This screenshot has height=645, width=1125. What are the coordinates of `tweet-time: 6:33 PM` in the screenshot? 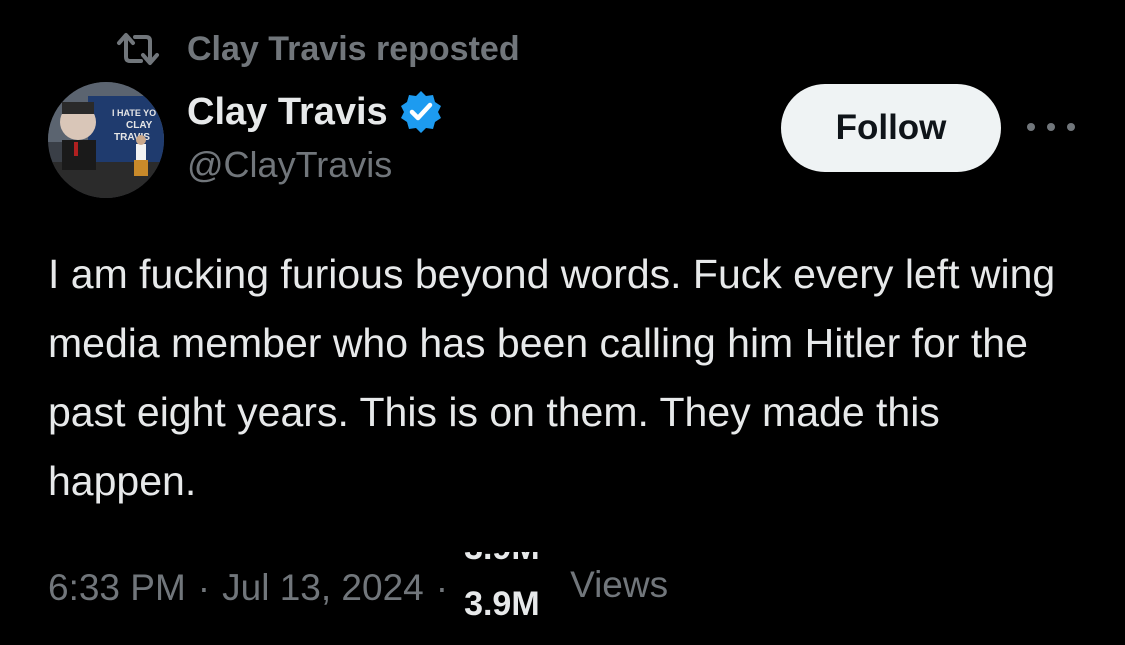 It's located at (117, 588).